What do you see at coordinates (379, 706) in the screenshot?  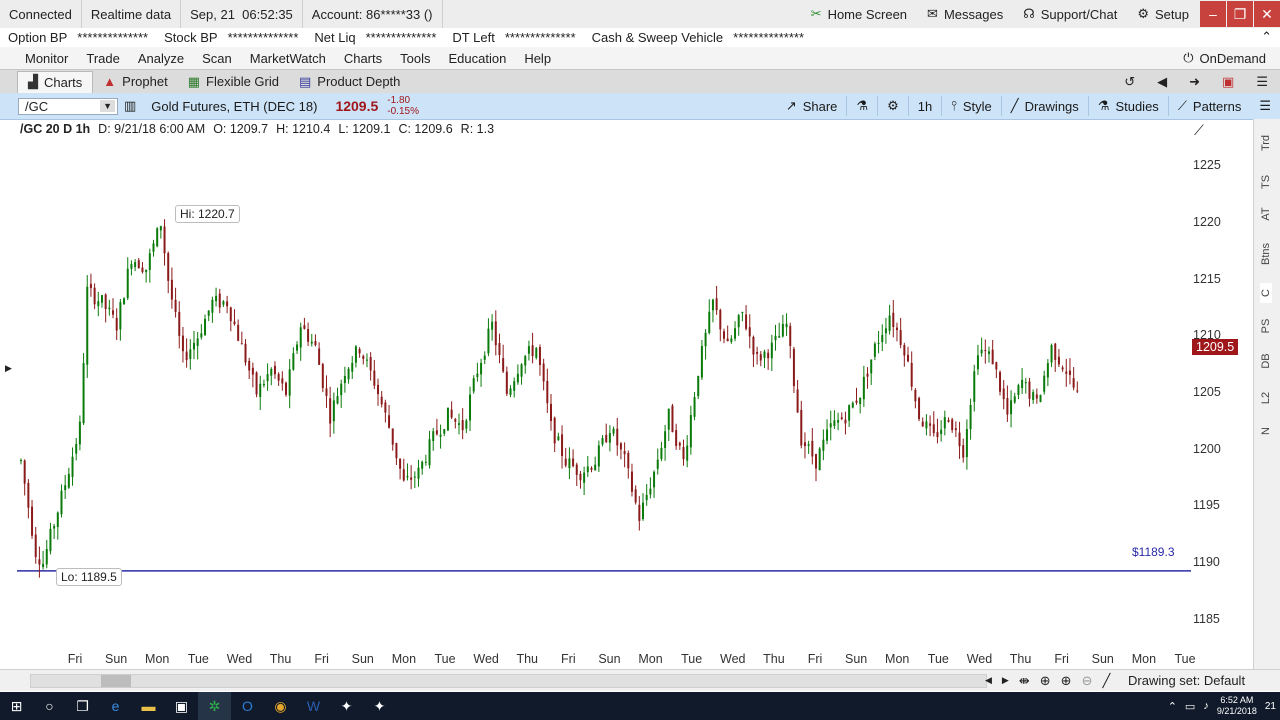 I see `app-icon-2: ✦` at bounding box center [379, 706].